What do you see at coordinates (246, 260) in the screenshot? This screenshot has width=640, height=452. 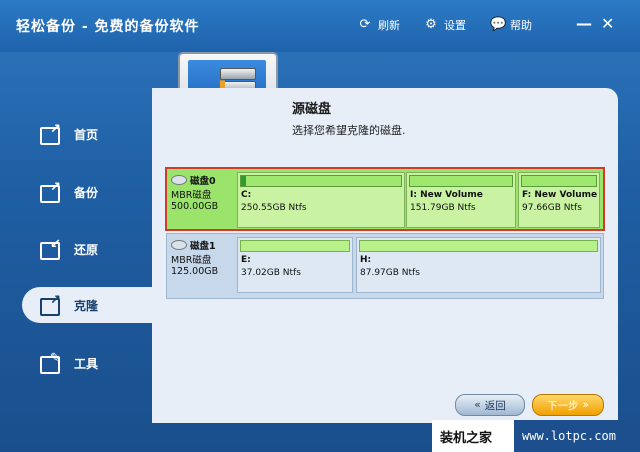 I see `partition-label: E:` at bounding box center [246, 260].